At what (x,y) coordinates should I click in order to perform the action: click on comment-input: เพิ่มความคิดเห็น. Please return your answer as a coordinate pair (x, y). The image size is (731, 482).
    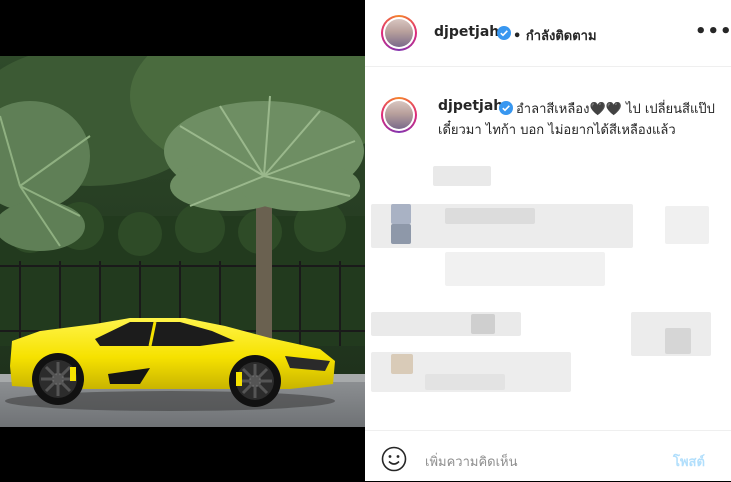
    Looking at the image, I should click on (471, 461).